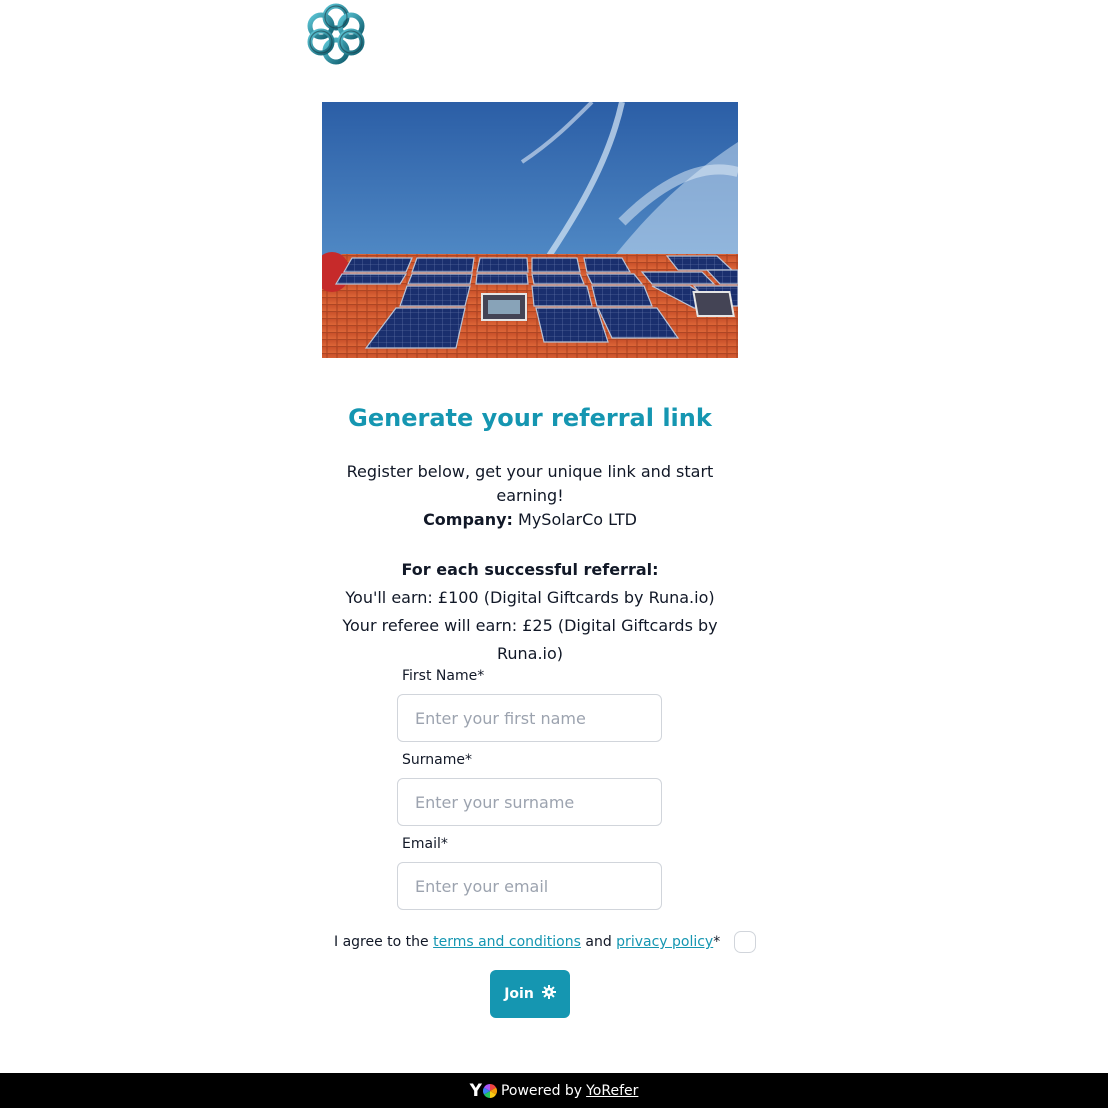 The image size is (1108, 1108). Describe the element at coordinates (483, 1091) in the screenshot. I see `yorefer-logo-icon: Y` at that location.